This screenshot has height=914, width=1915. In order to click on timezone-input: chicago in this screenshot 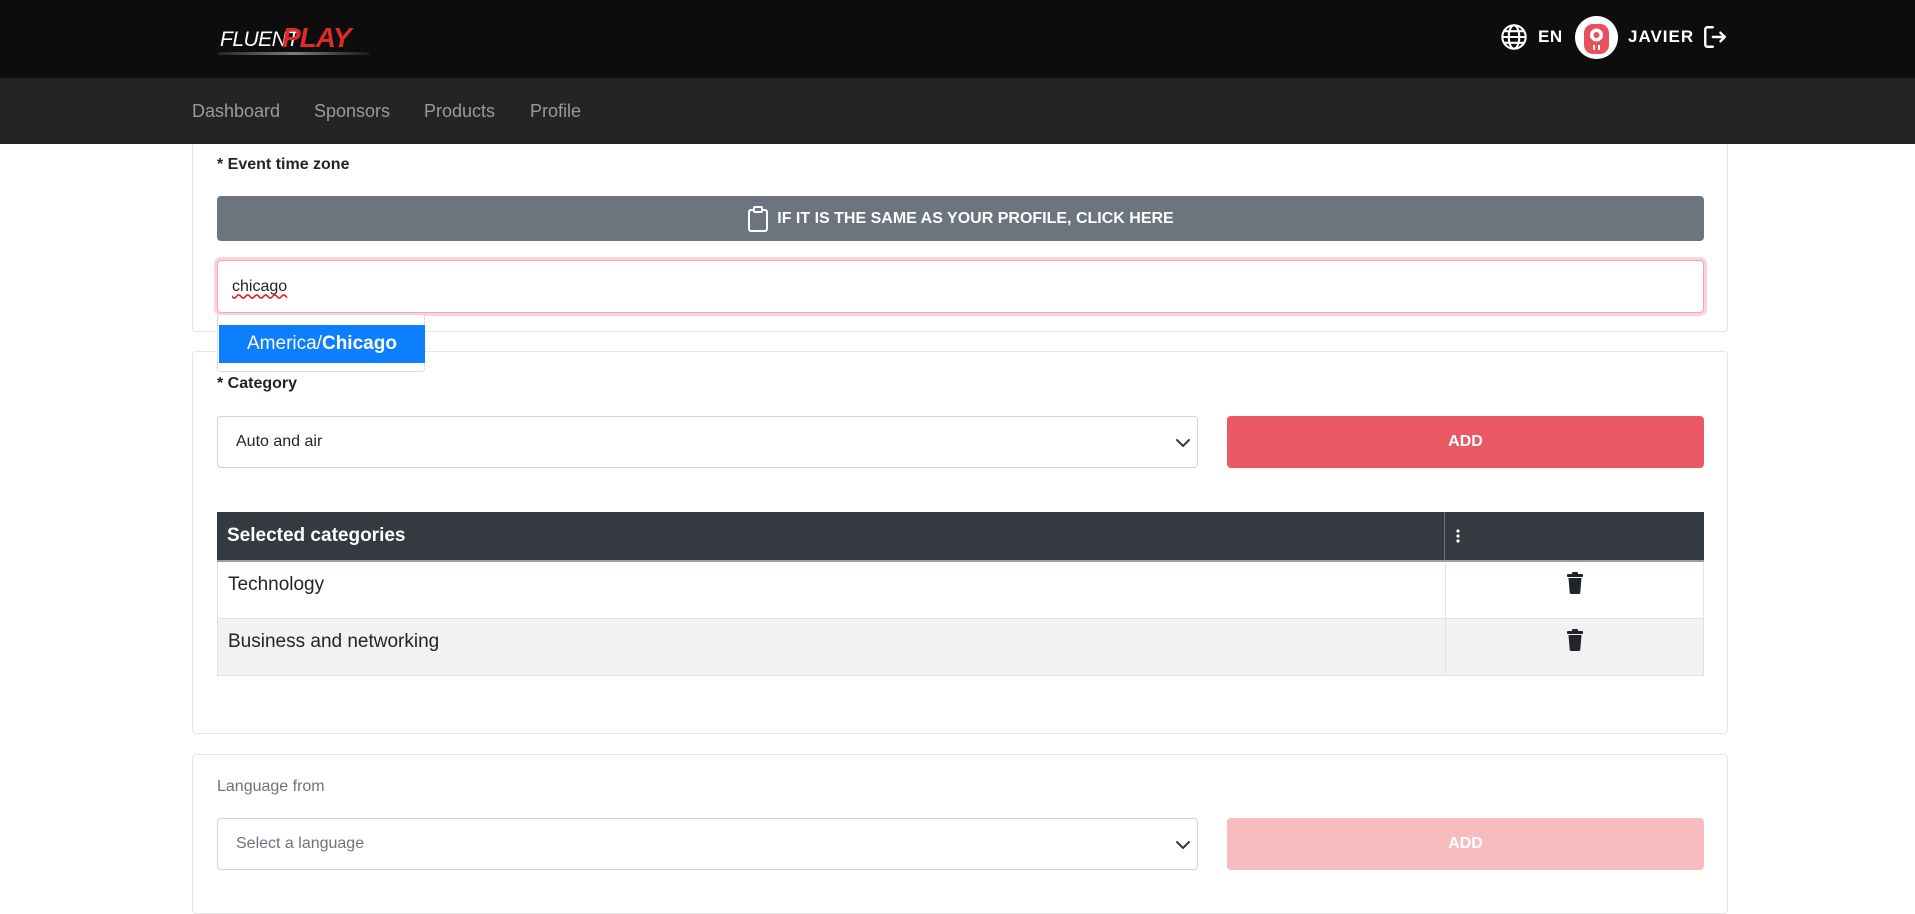, I will do `click(960, 286)`.